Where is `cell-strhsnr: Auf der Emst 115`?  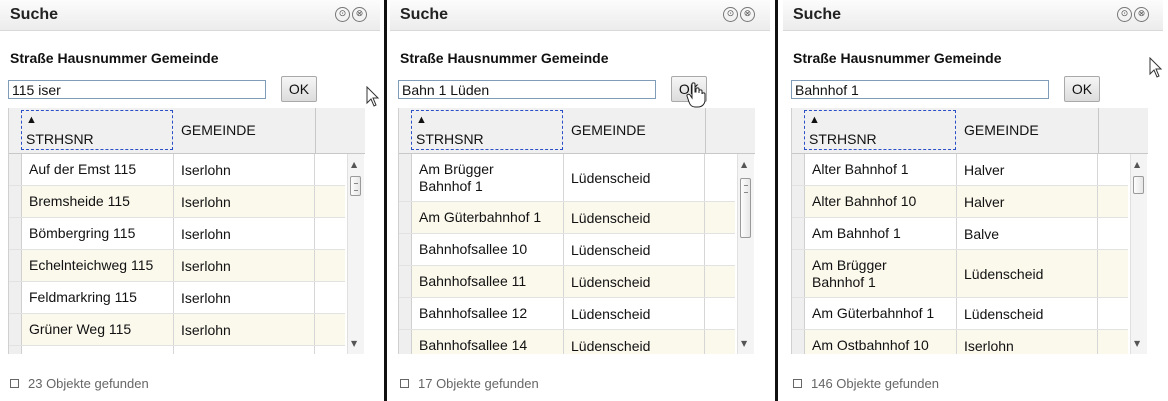 cell-strhsnr: Auf der Emst 115 is located at coordinates (98, 169).